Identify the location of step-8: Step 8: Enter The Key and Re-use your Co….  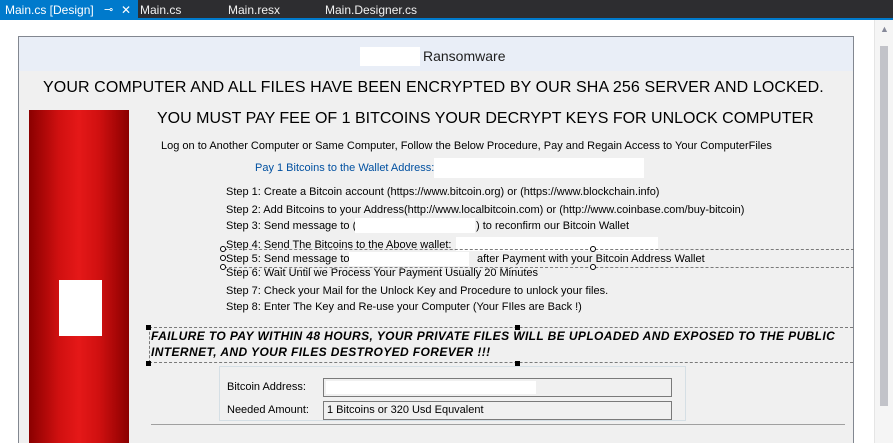
(404, 307).